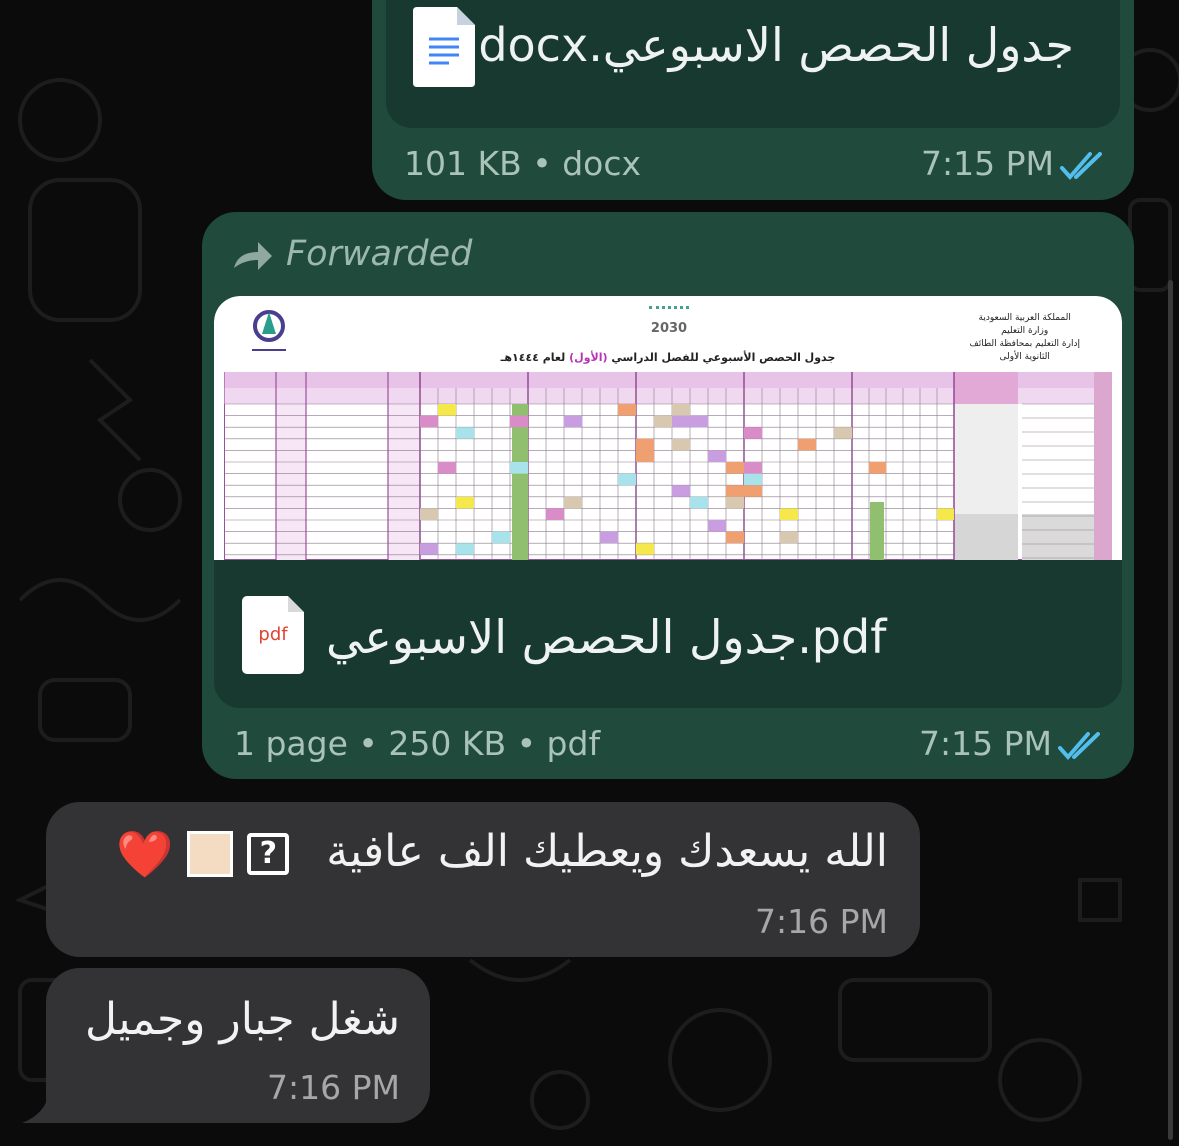 This screenshot has width=1179, height=1146. What do you see at coordinates (268, 854) in the screenshot?
I see `unknown-glyph-icon: ?` at bounding box center [268, 854].